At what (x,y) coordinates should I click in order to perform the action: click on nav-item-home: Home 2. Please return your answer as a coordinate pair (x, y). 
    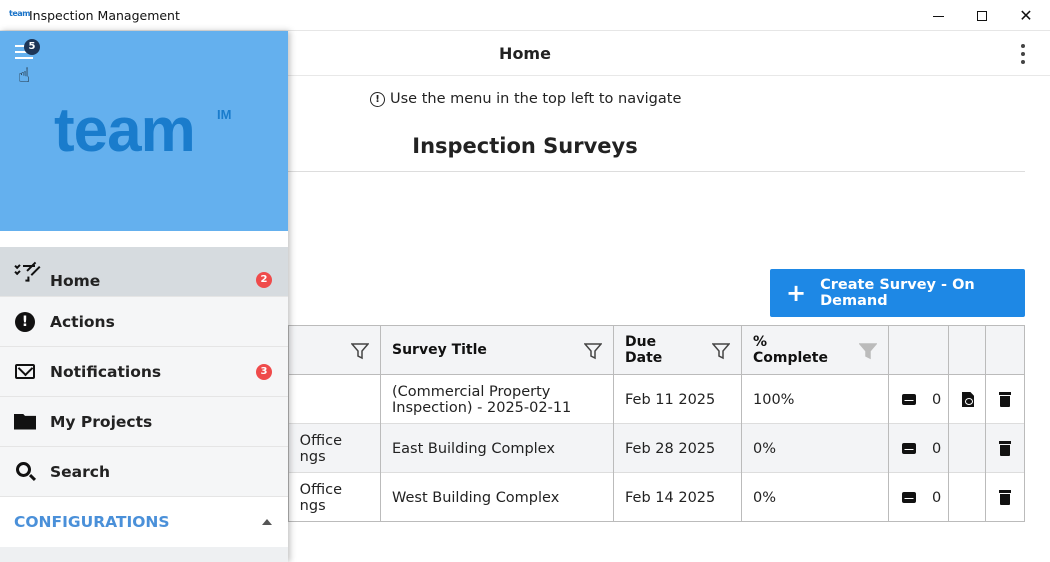
    Looking at the image, I should click on (144, 272).